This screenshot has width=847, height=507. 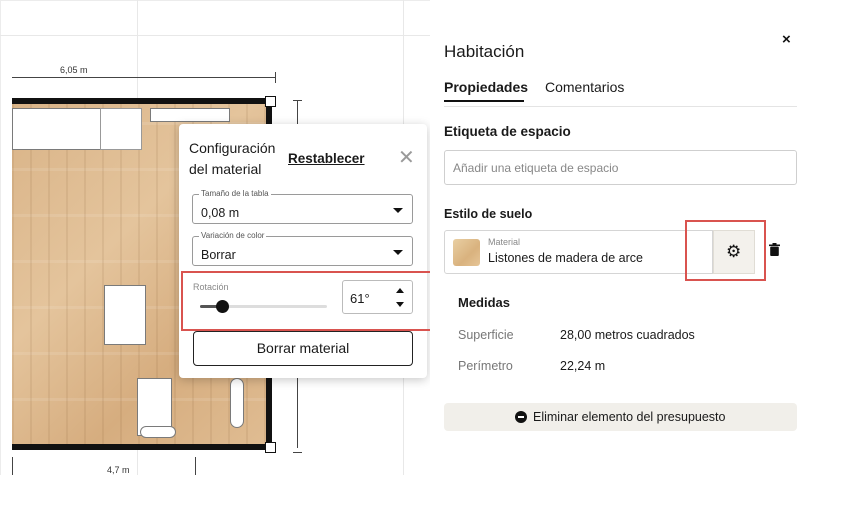 What do you see at coordinates (143, 447) in the screenshot?
I see `wall-bottom` at bounding box center [143, 447].